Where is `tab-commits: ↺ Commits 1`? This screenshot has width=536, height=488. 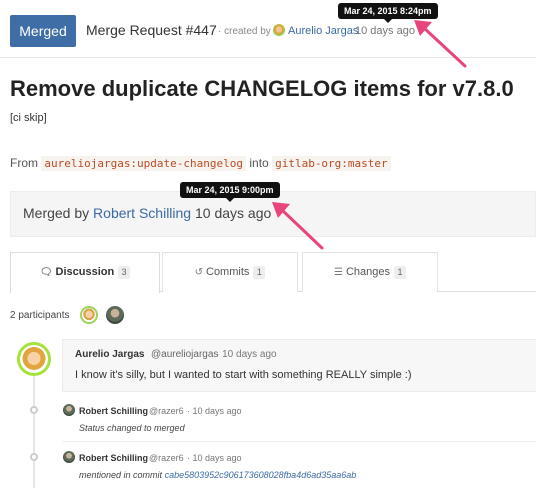
tab-commits: ↺ Commits 1 is located at coordinates (230, 272).